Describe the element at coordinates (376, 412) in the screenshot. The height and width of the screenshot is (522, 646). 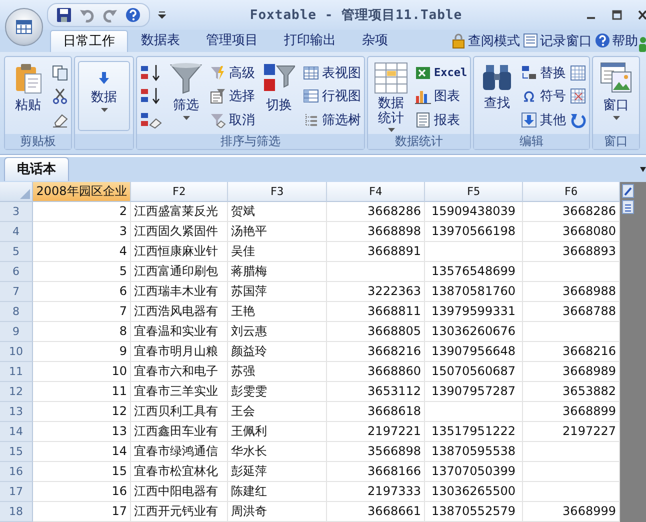
I see `table-cell: 3668618` at that location.